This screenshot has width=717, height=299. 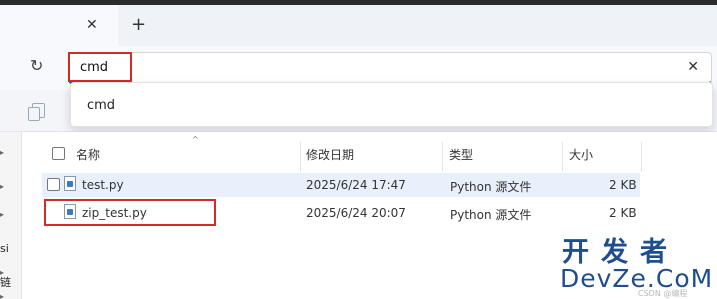 I want to click on address-input-value: cmd, so click(x=94, y=67).